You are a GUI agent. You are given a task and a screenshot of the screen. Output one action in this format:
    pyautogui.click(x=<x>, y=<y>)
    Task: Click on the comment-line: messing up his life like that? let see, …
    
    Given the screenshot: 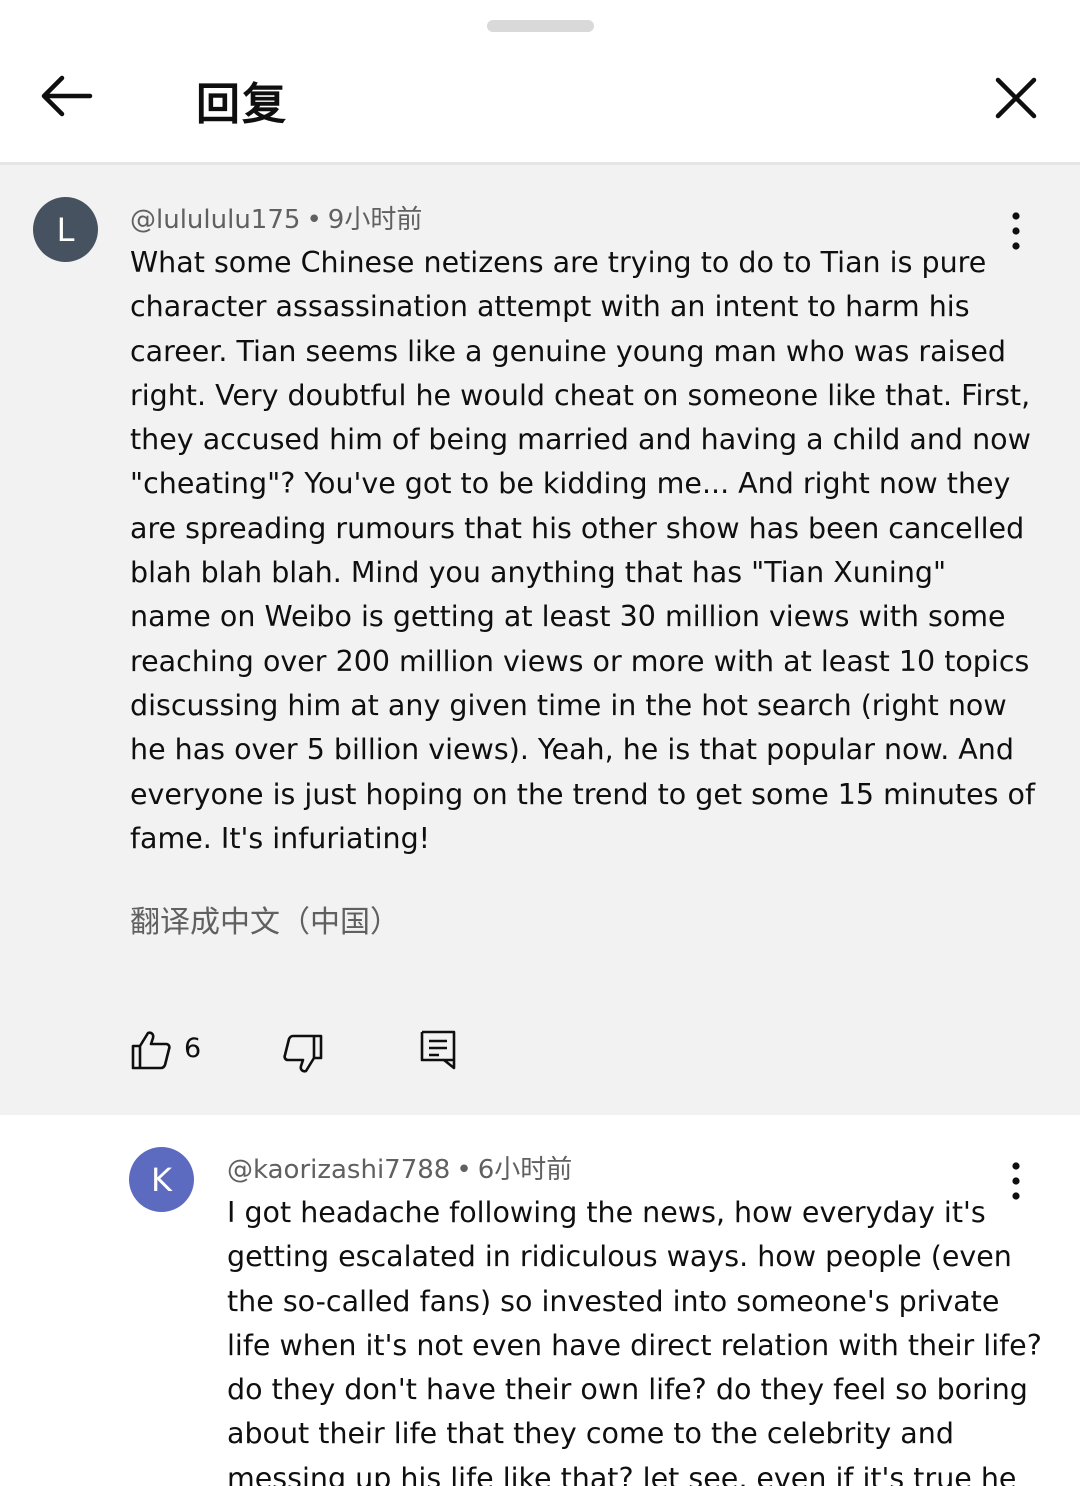 What is the action you would take?
    pyautogui.click(x=622, y=1473)
    